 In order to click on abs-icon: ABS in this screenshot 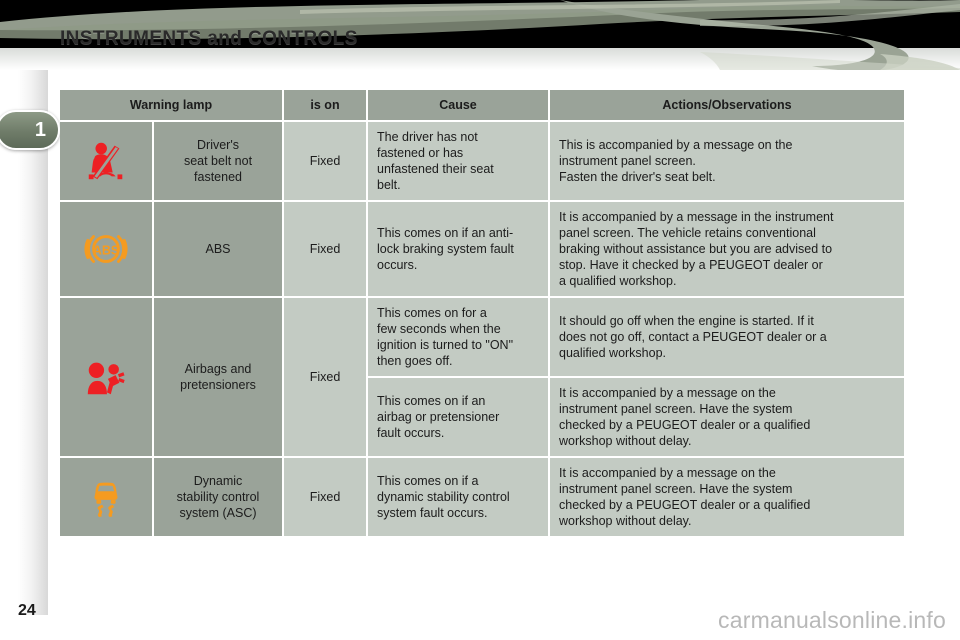, I will do `click(106, 249)`.